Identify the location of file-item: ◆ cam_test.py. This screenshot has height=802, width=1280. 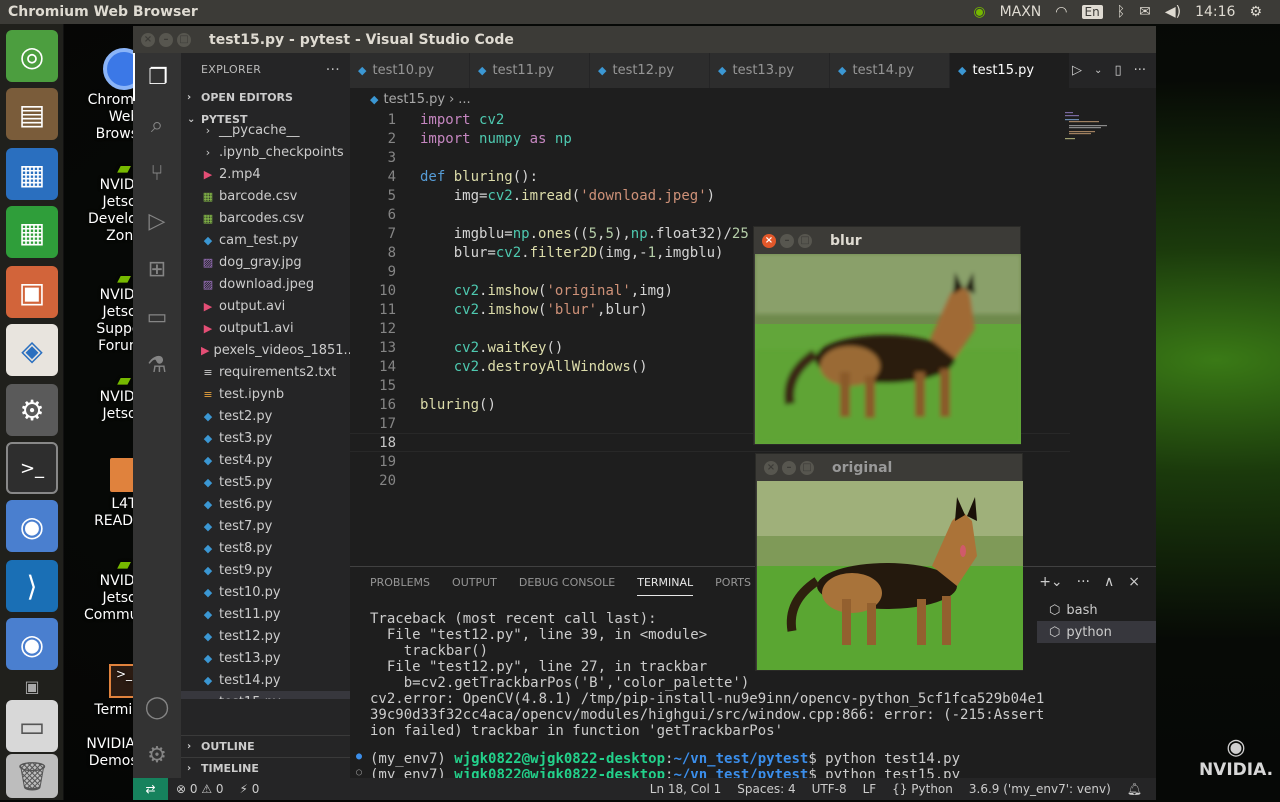
(265, 240).